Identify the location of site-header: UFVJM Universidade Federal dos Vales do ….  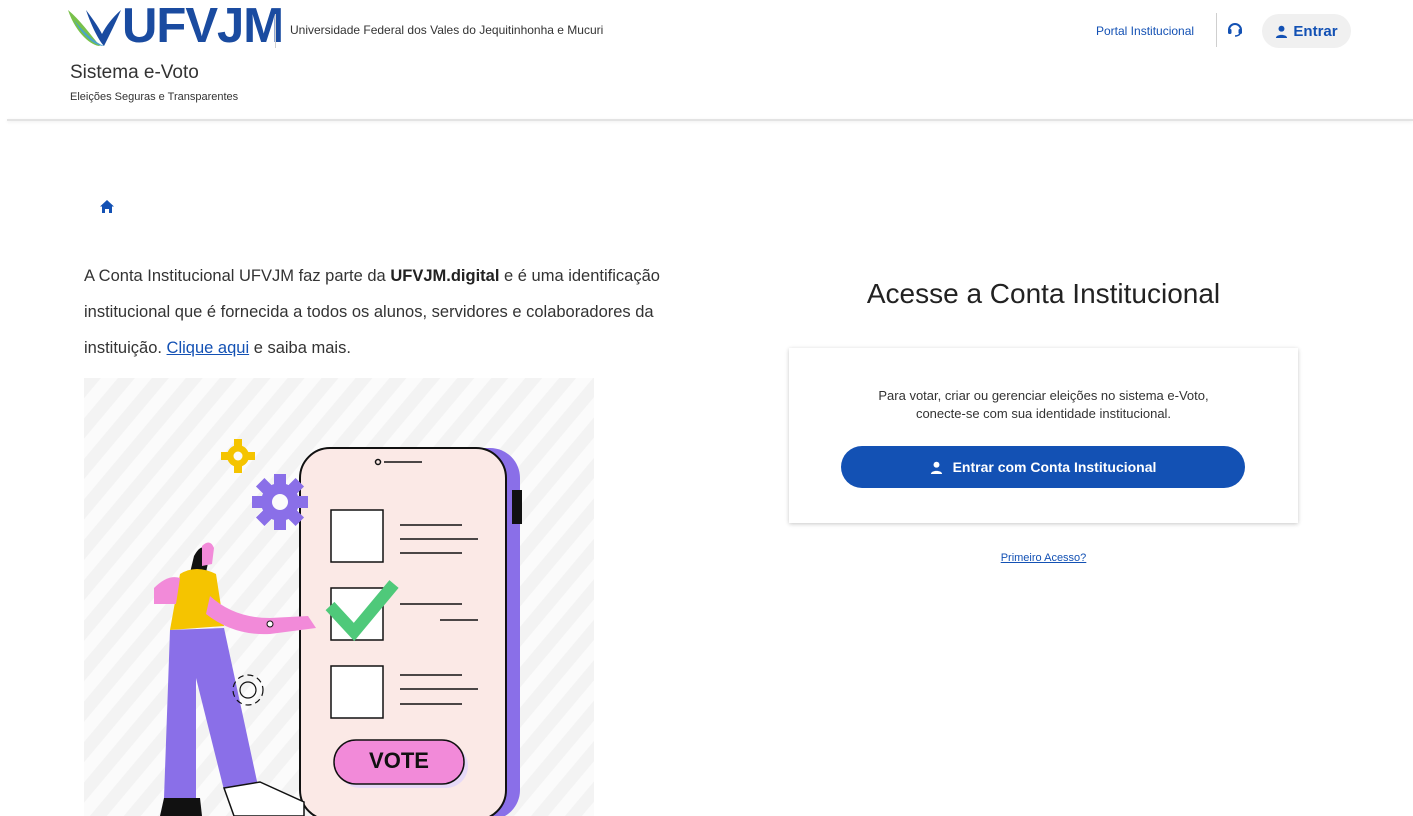
(706, 60).